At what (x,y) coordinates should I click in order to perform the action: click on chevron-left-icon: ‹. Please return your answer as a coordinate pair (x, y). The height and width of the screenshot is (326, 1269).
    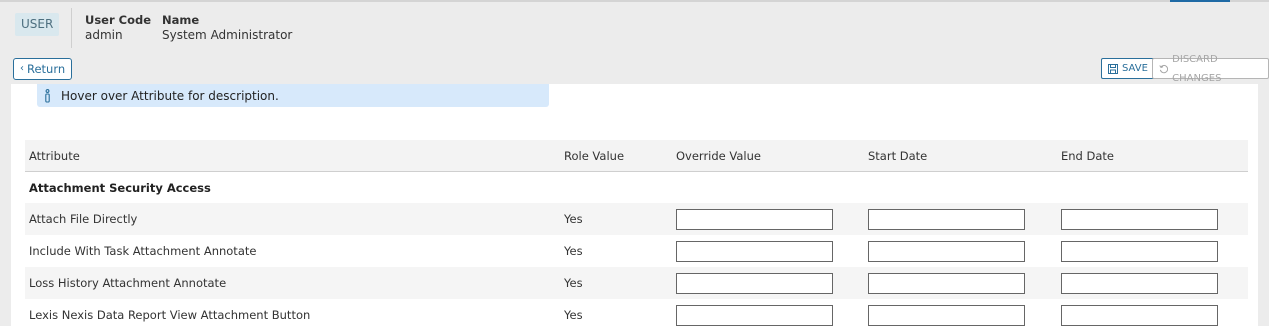
    Looking at the image, I should click on (22, 68).